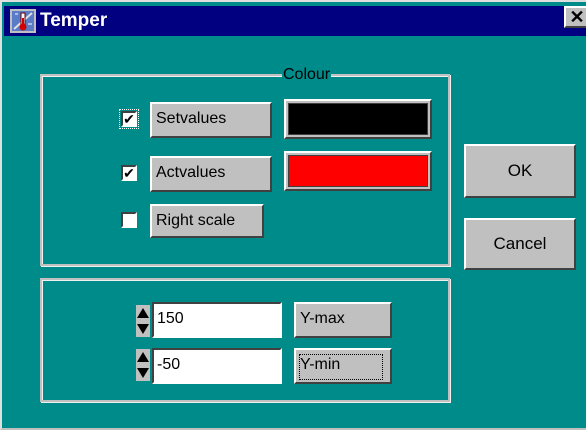 This screenshot has height=430, width=586. What do you see at coordinates (343, 320) in the screenshot?
I see `ymax-label-button: Y-max` at bounding box center [343, 320].